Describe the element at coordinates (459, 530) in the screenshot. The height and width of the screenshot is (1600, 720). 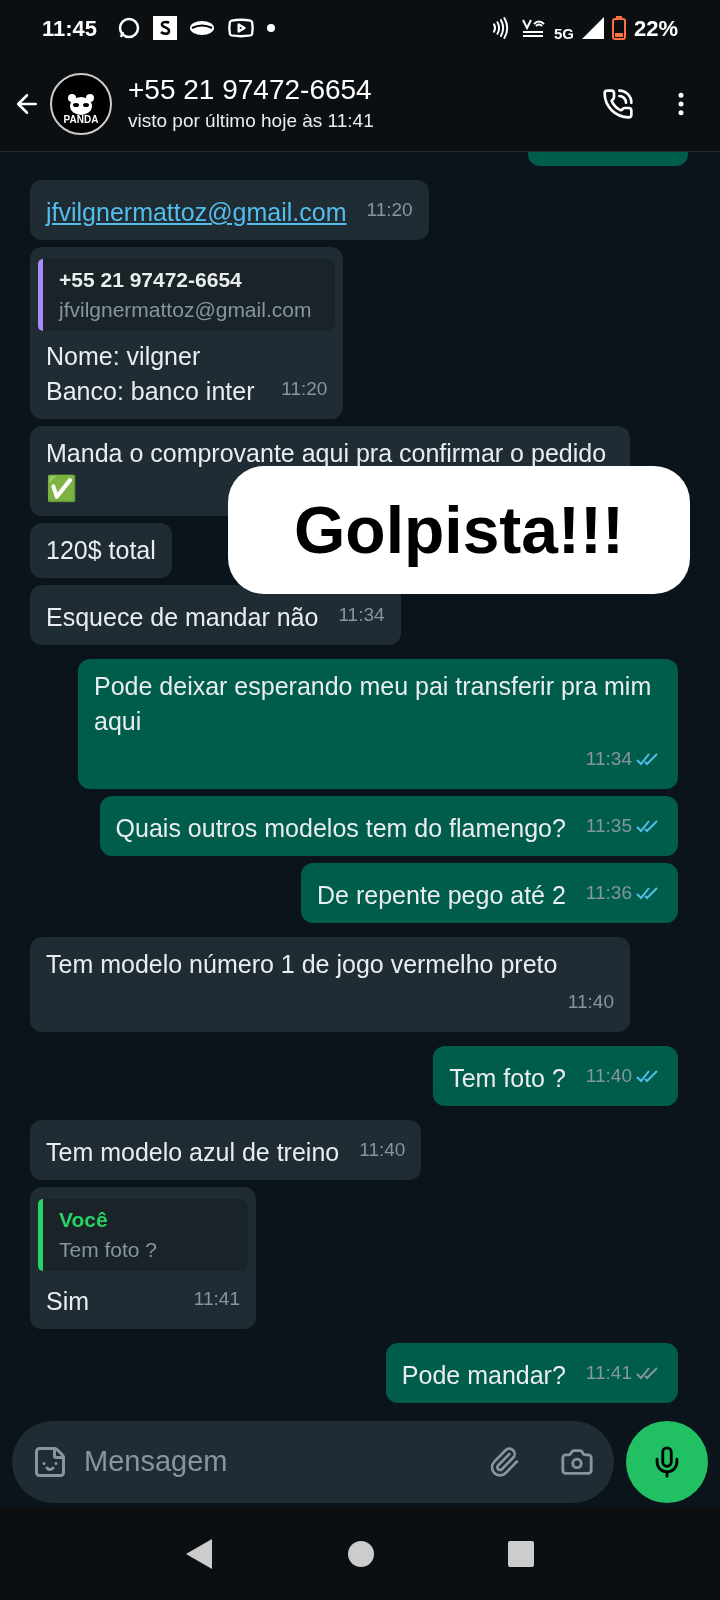
I see `overlay-label: Golpista!!!` at that location.